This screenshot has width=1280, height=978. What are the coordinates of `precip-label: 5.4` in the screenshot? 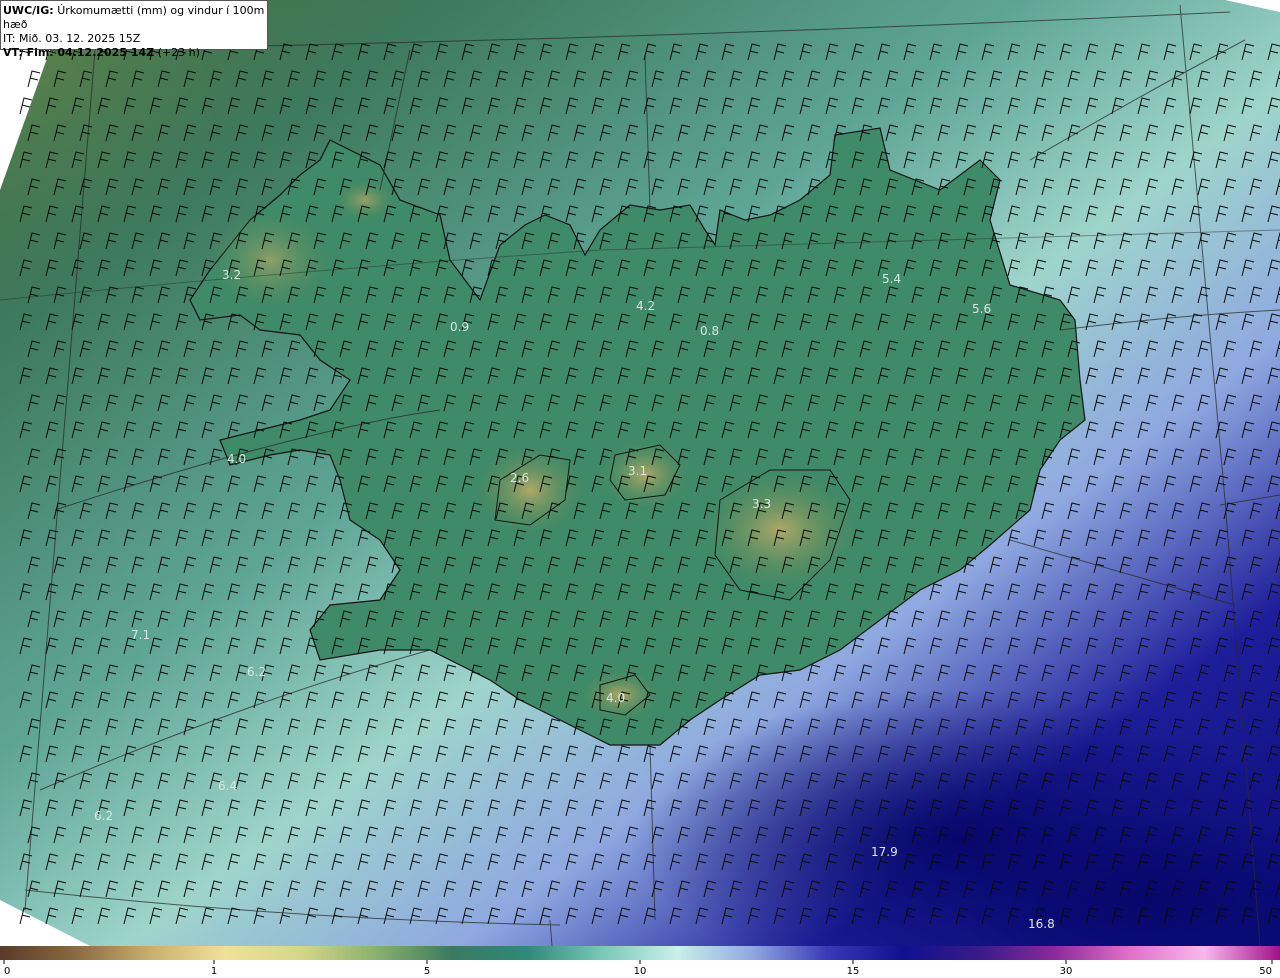 It's located at (891, 279).